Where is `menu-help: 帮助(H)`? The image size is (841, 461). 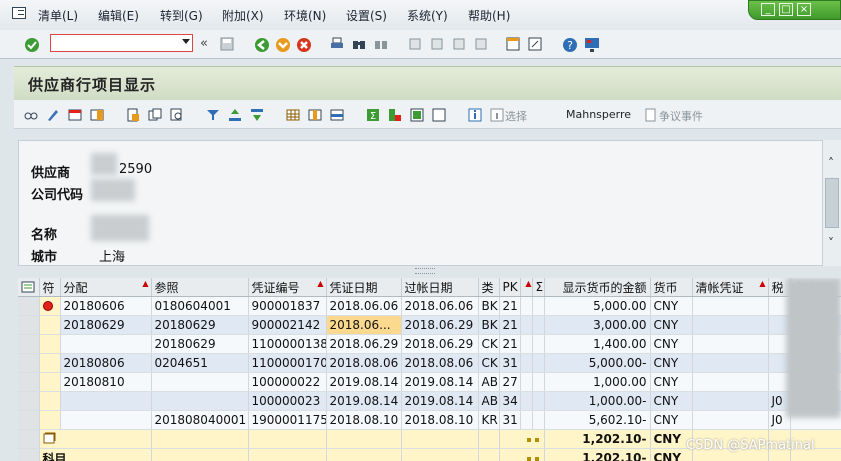
menu-help: 帮助(H) is located at coordinates (489, 15).